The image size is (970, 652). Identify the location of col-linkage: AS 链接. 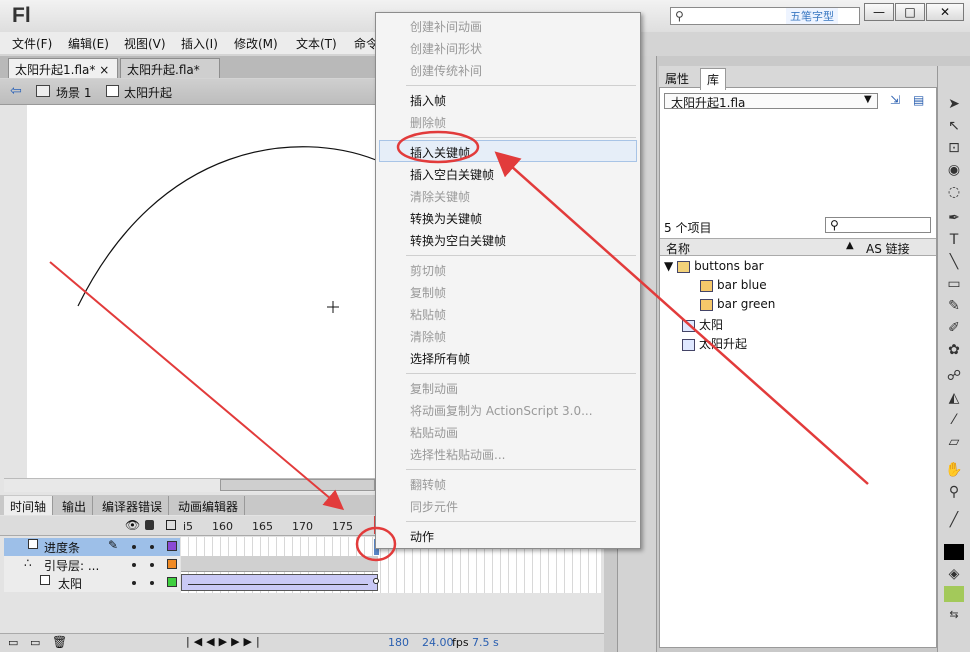
(888, 248).